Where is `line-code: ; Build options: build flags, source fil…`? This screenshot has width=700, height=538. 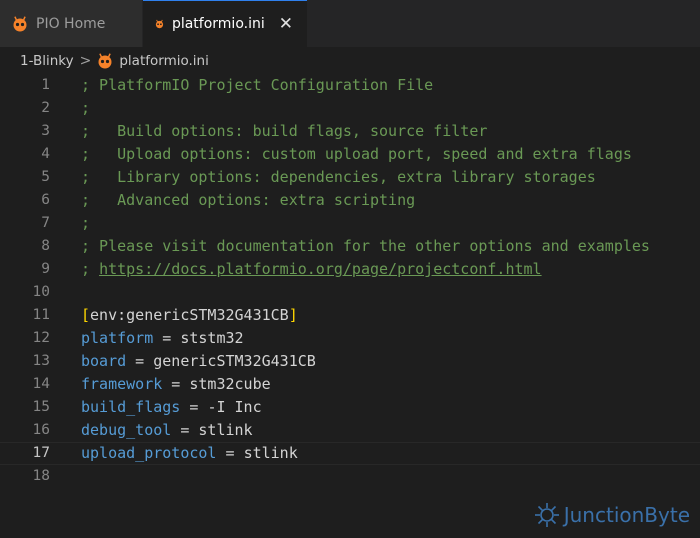 line-code: ; Build options: build flags, source fil… is located at coordinates (284, 131).